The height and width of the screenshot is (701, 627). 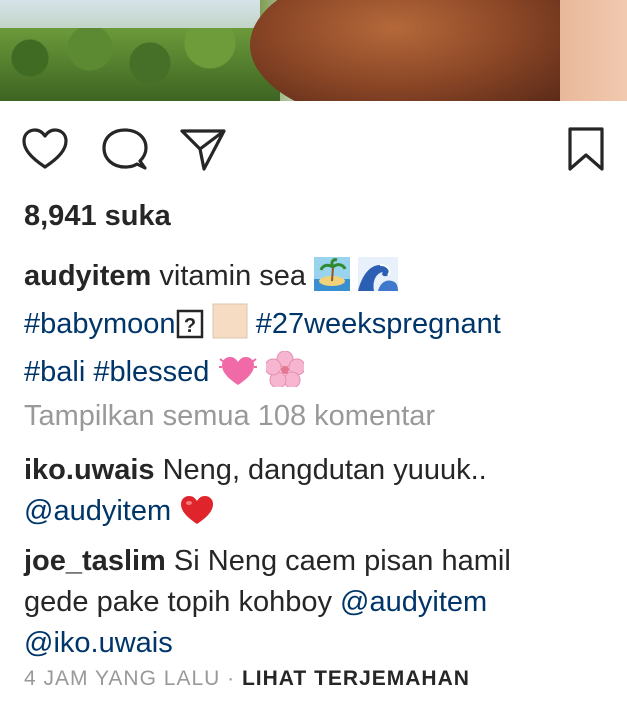 I want to click on hashtag-27weekspregnant: #27weekspregnant, so click(x=378, y=324).